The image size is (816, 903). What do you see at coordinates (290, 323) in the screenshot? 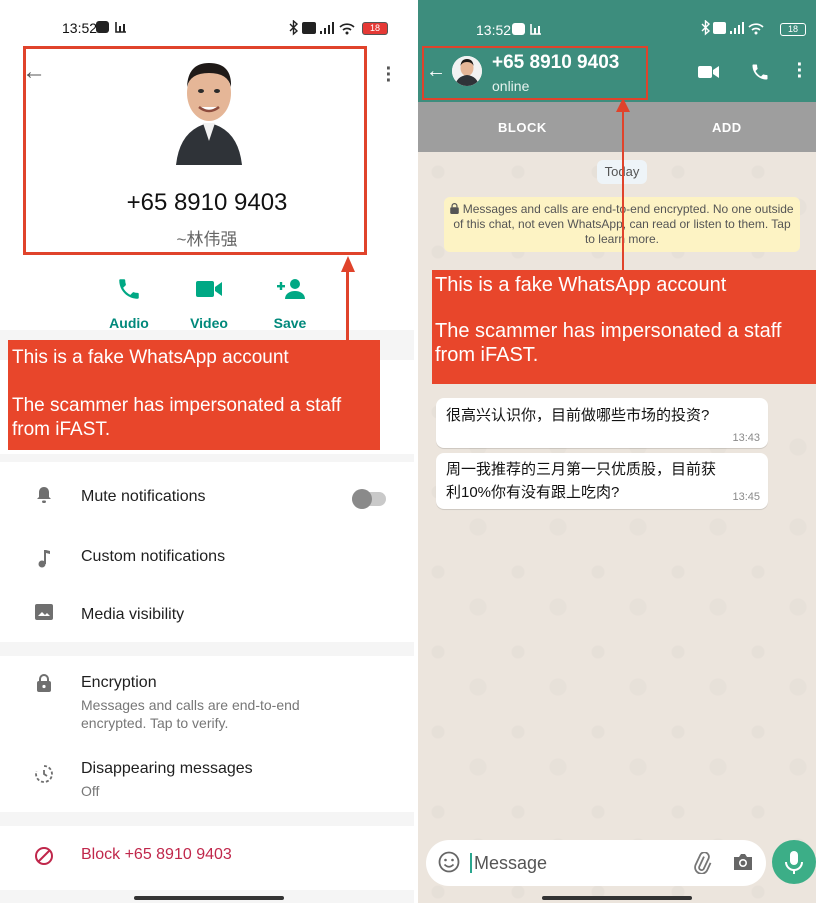
I see `save-label: Save` at bounding box center [290, 323].